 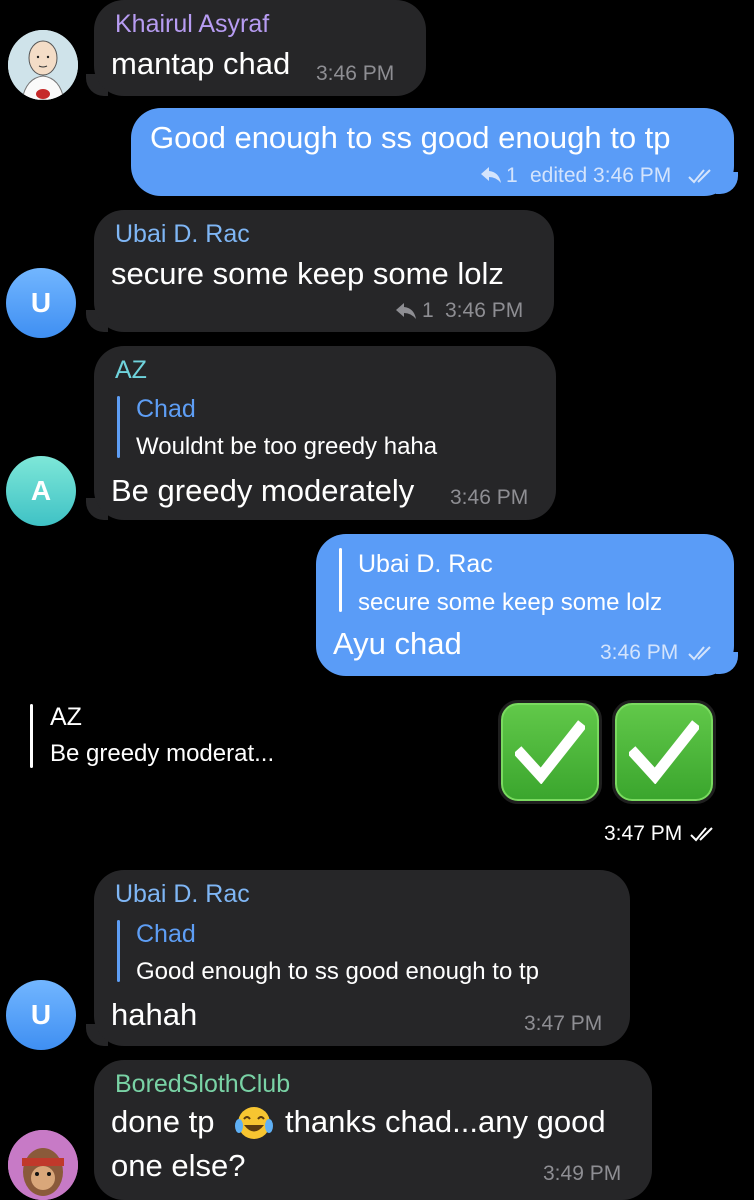 What do you see at coordinates (410, 137) in the screenshot?
I see `message-text: Good enough to ss good enough to tp` at bounding box center [410, 137].